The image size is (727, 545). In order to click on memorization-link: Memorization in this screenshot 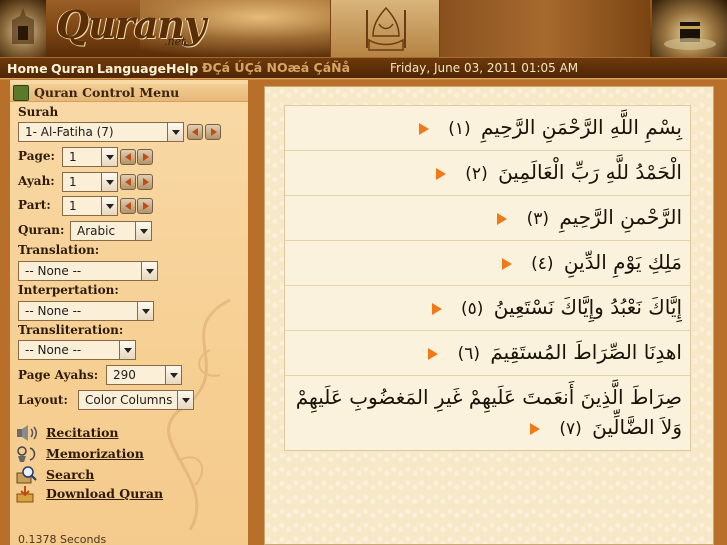, I will do `click(95, 453)`.